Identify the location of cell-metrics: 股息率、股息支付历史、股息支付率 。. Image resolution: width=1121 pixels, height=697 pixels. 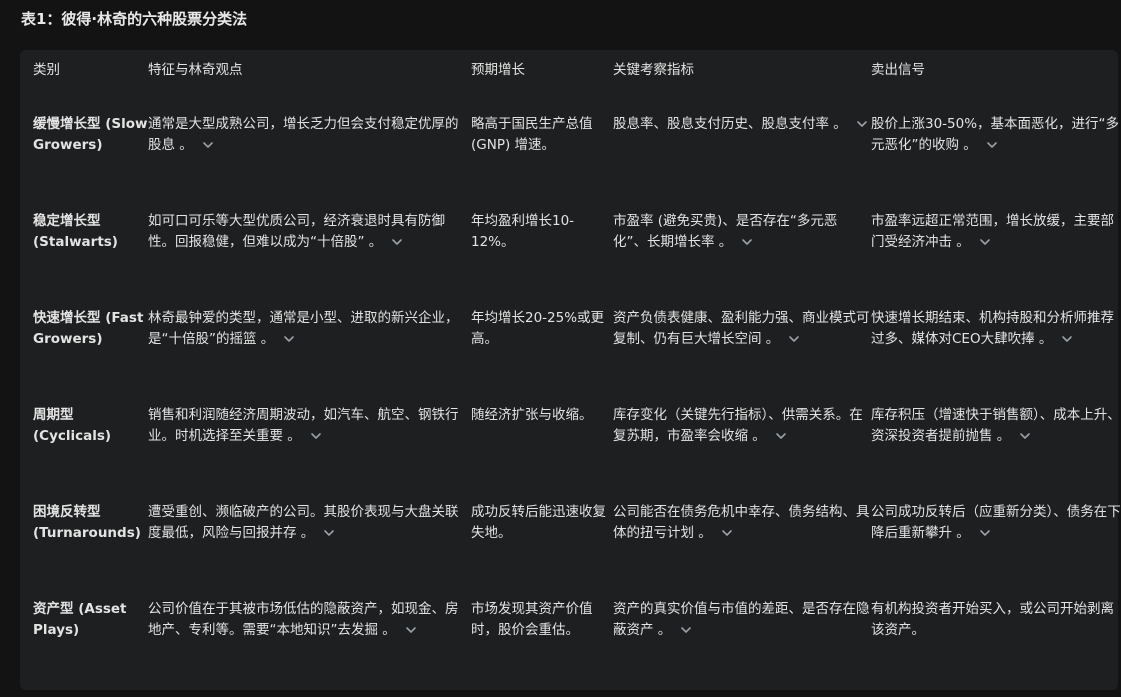
(742, 155).